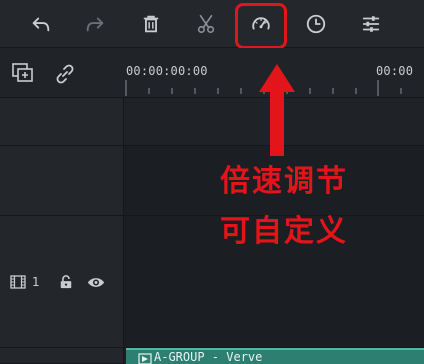 The height and width of the screenshot is (364, 424). I want to click on scissors-icon, so click(206, 24).